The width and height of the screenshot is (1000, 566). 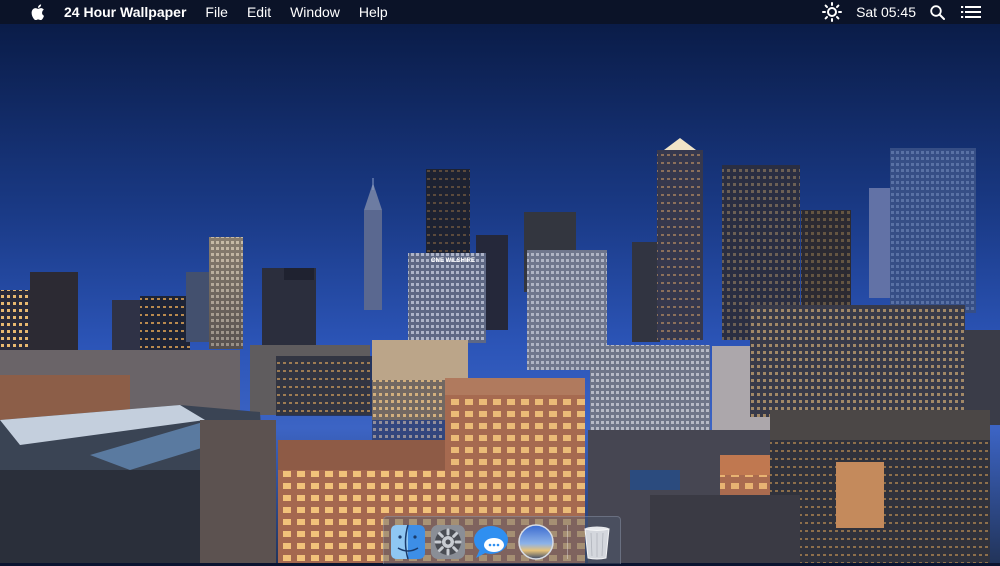 I want to click on wallpaper-app-icon, so click(x=536, y=542).